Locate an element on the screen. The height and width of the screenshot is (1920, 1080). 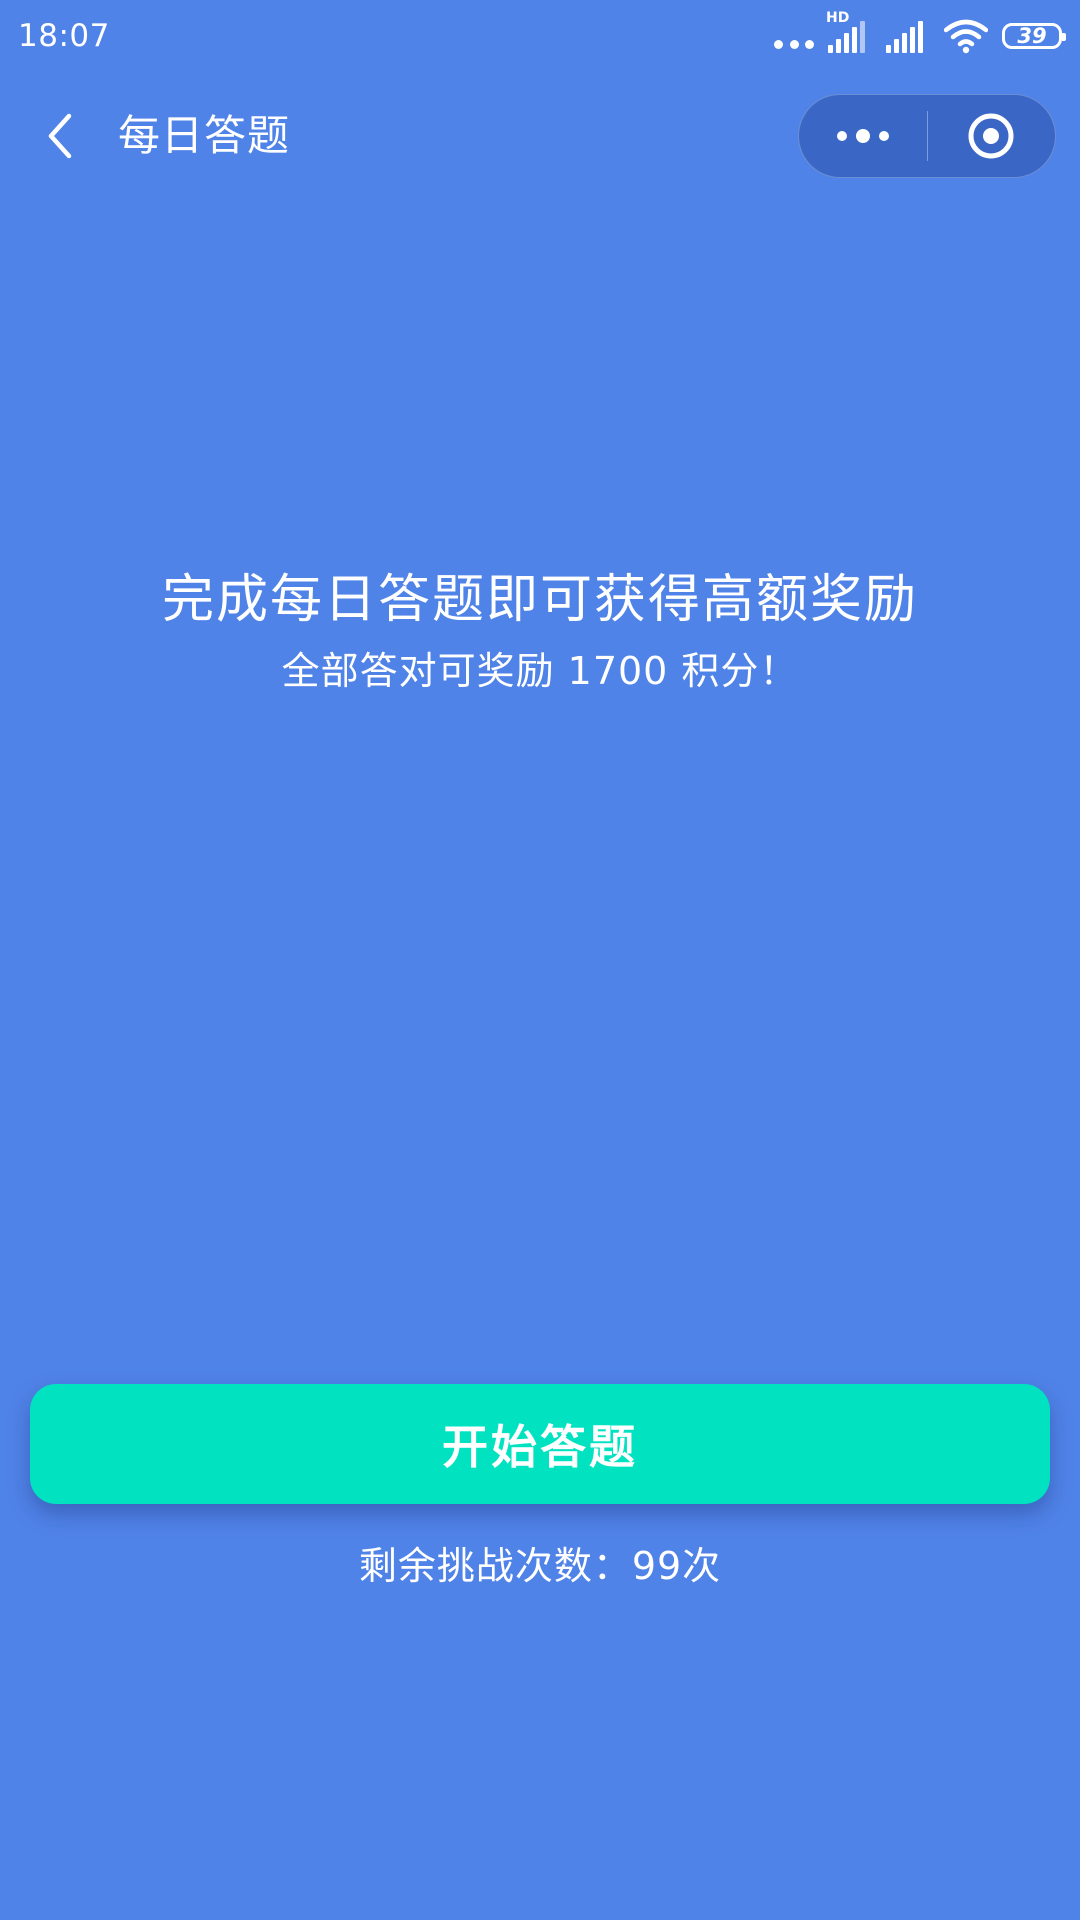
more-button is located at coordinates (863, 136).